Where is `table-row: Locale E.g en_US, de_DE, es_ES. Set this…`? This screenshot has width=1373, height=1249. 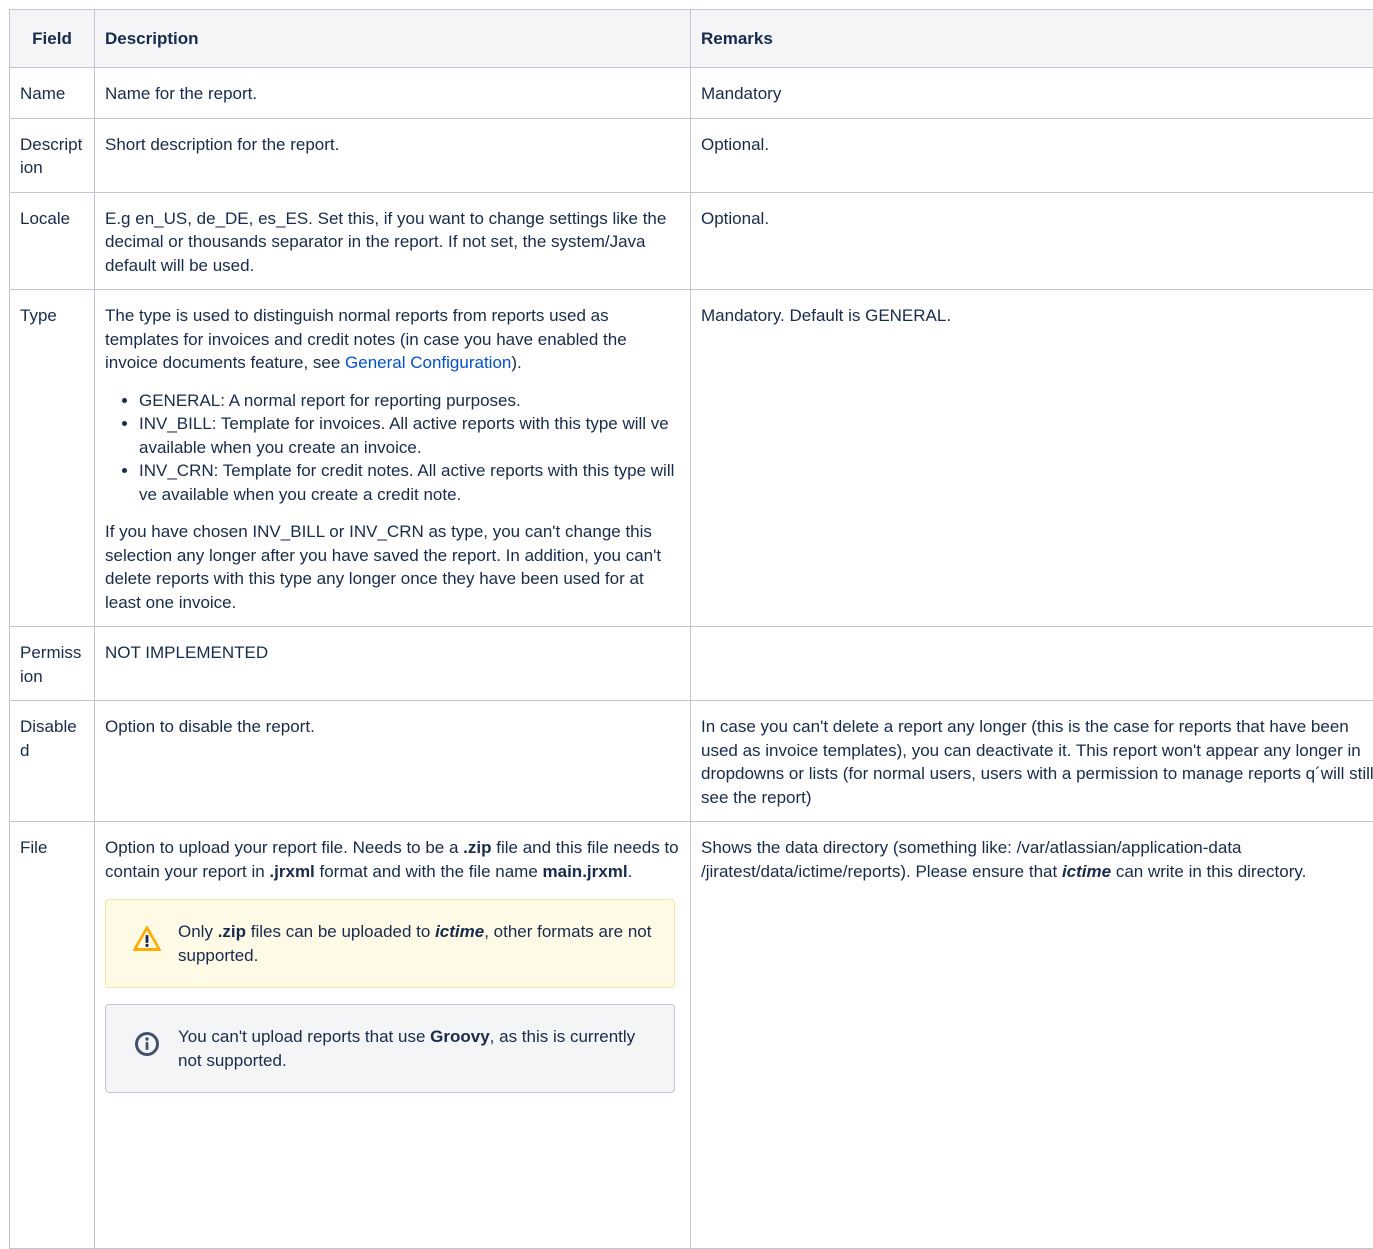 table-row: Locale E.g en_US, de_DE, es_ES. Set this… is located at coordinates (691, 241).